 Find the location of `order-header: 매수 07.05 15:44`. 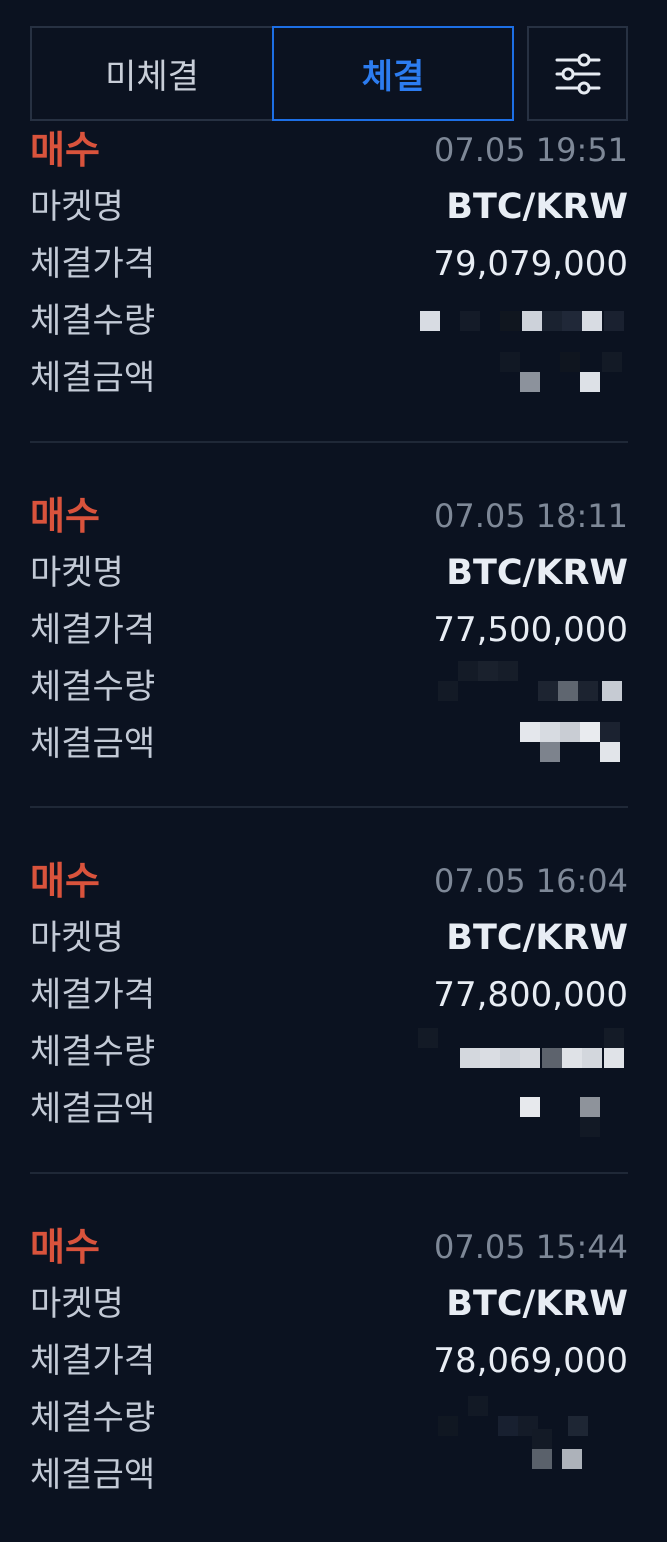

order-header: 매수 07.05 15:44 is located at coordinates (329, 1247).